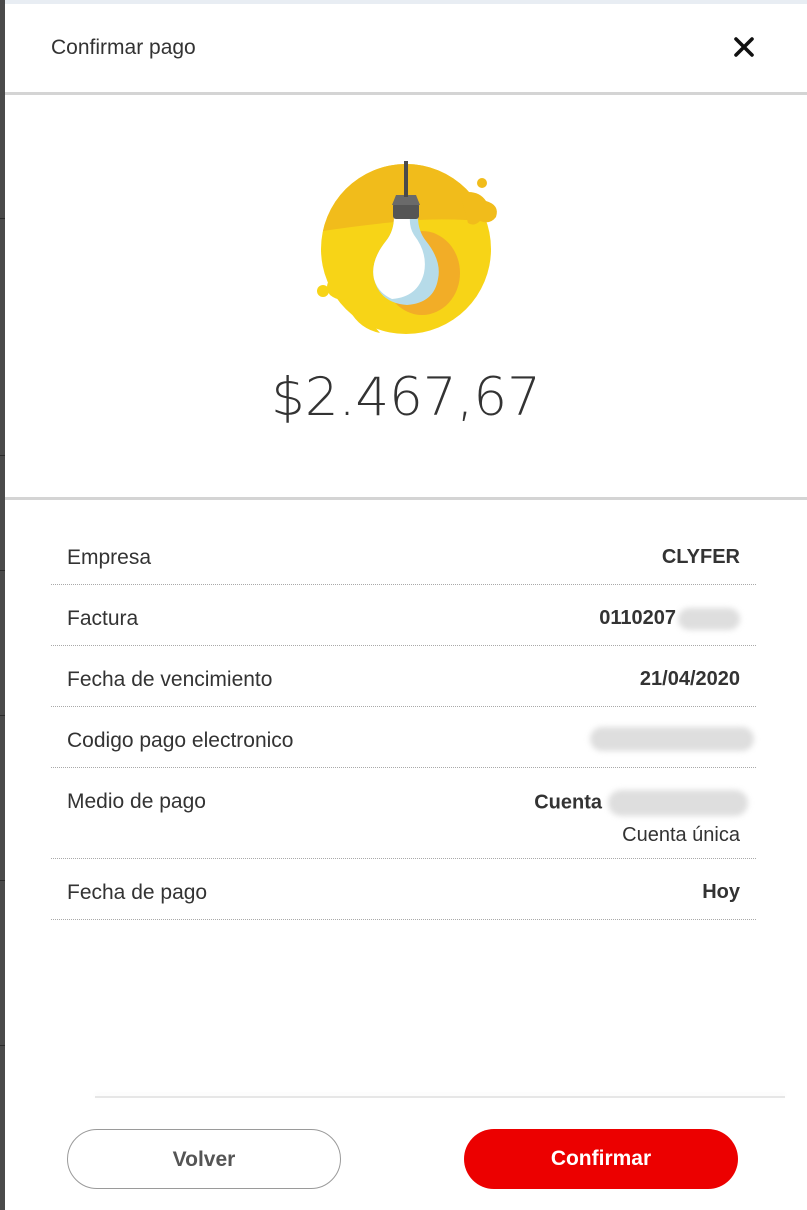 This screenshot has width=807, height=1210. I want to click on detail-row-codigo: Codigo pago electronico, so click(403, 737).